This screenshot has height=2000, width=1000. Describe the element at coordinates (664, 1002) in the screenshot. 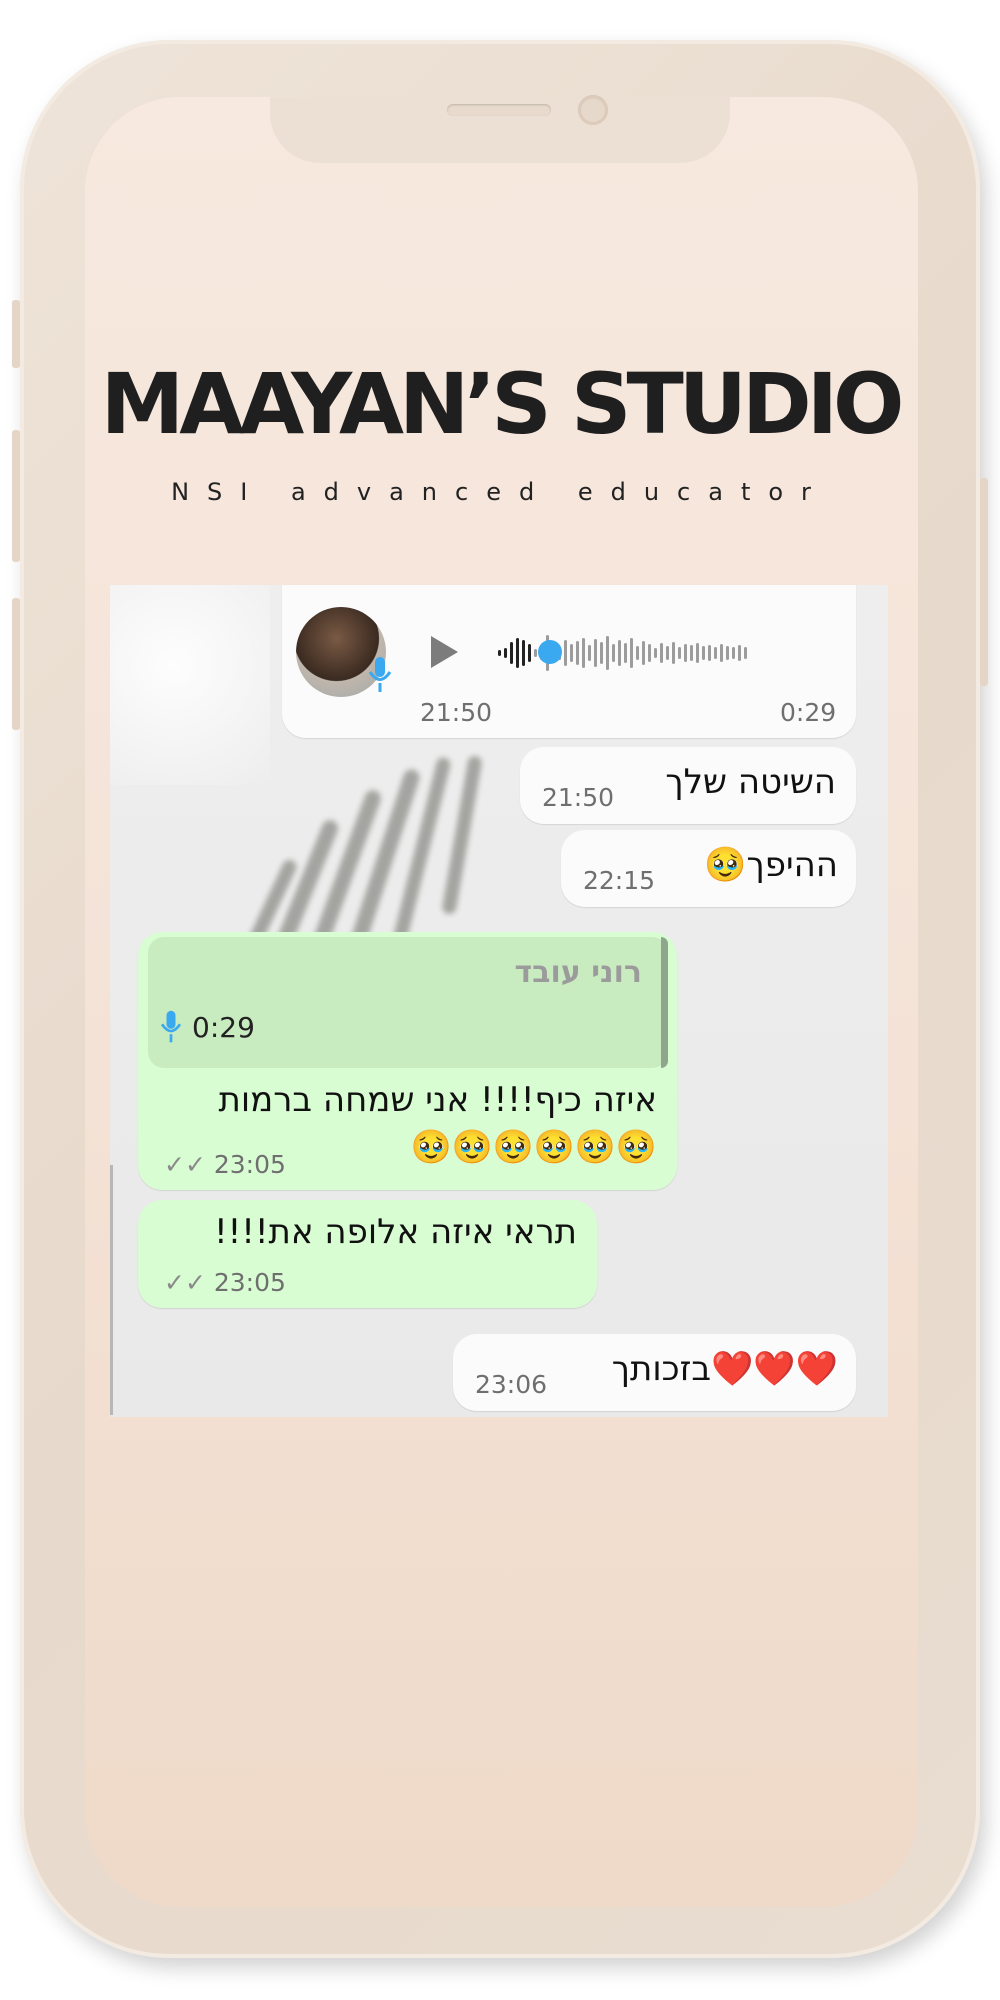

I see `quote-bar` at that location.